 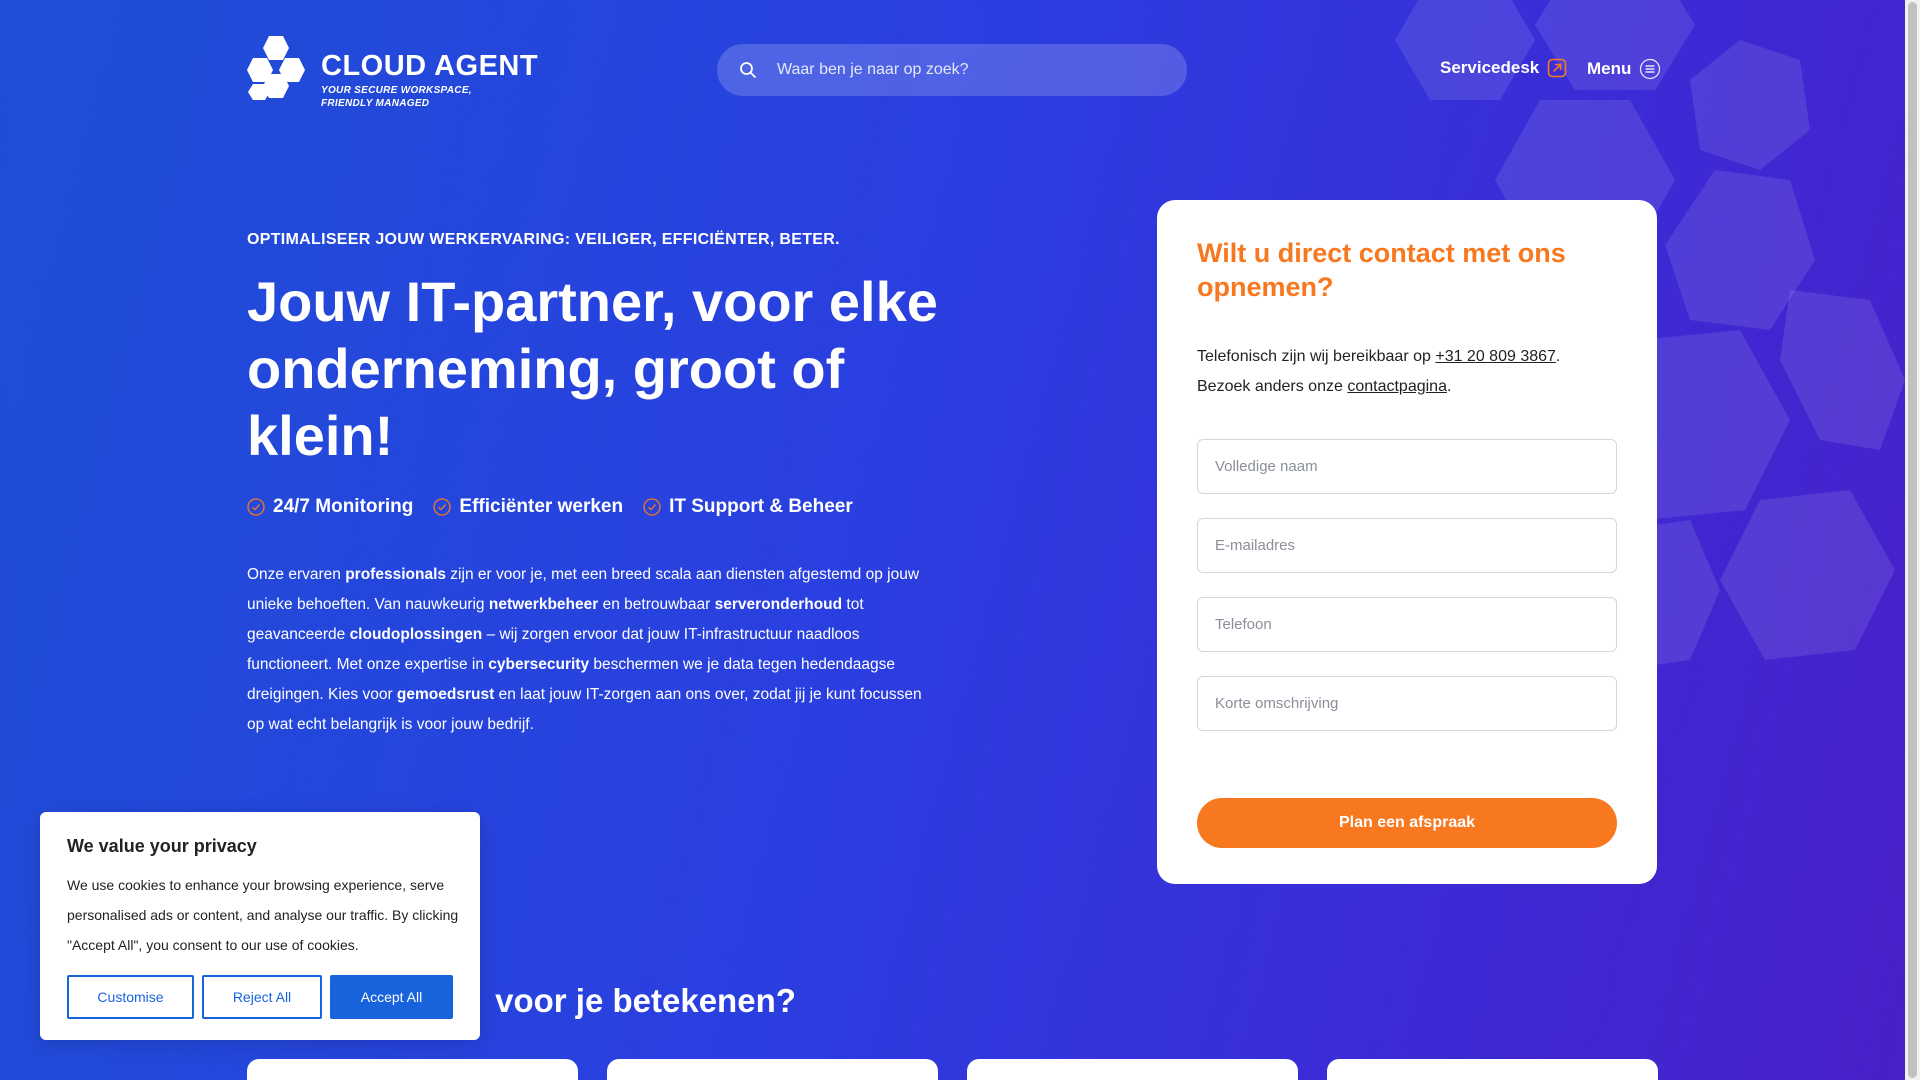 What do you see at coordinates (1557, 68) in the screenshot?
I see `external-link-icon` at bounding box center [1557, 68].